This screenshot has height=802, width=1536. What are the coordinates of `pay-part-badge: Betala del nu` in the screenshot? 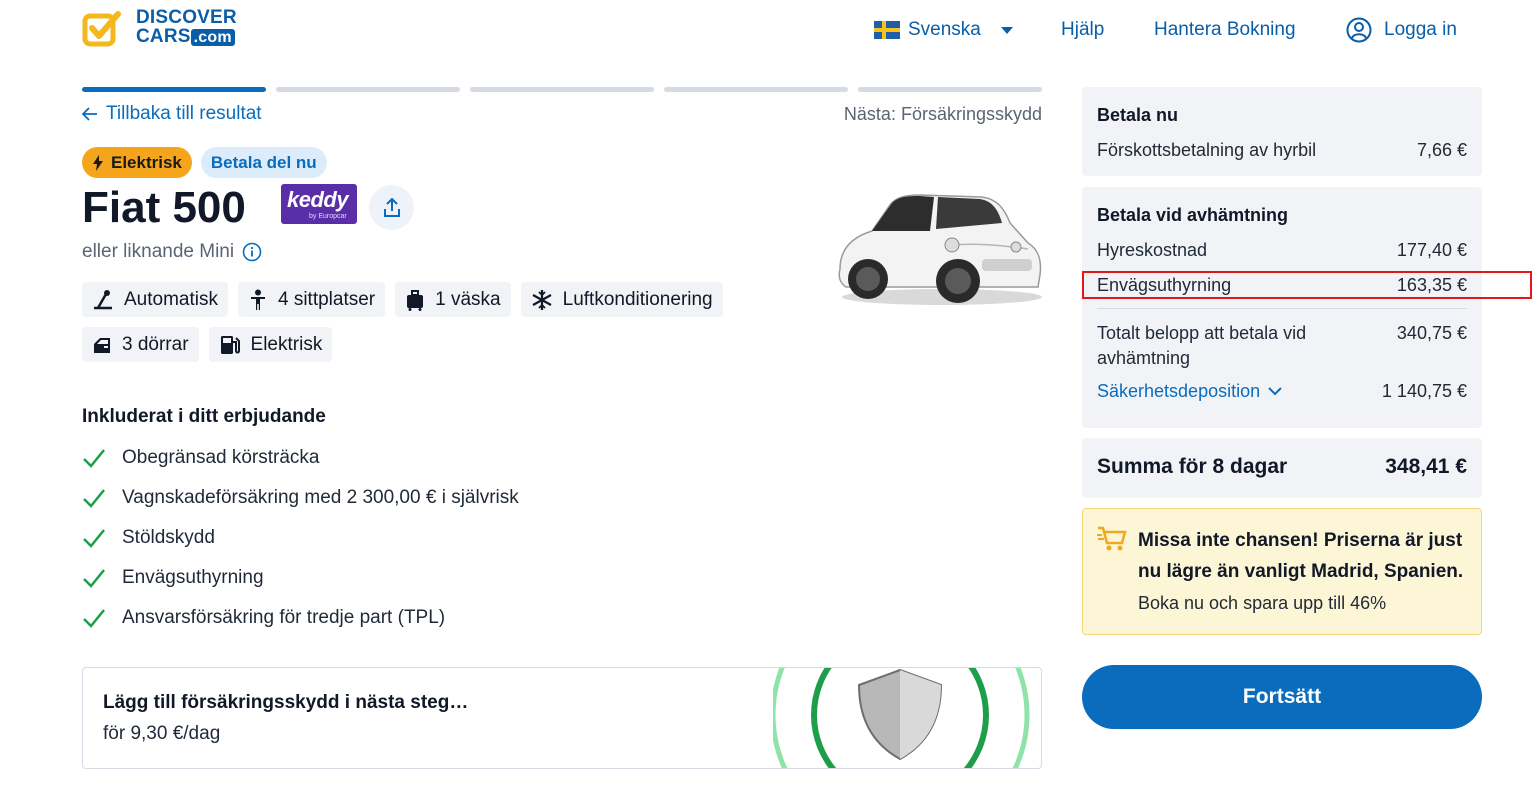 It's located at (263, 162).